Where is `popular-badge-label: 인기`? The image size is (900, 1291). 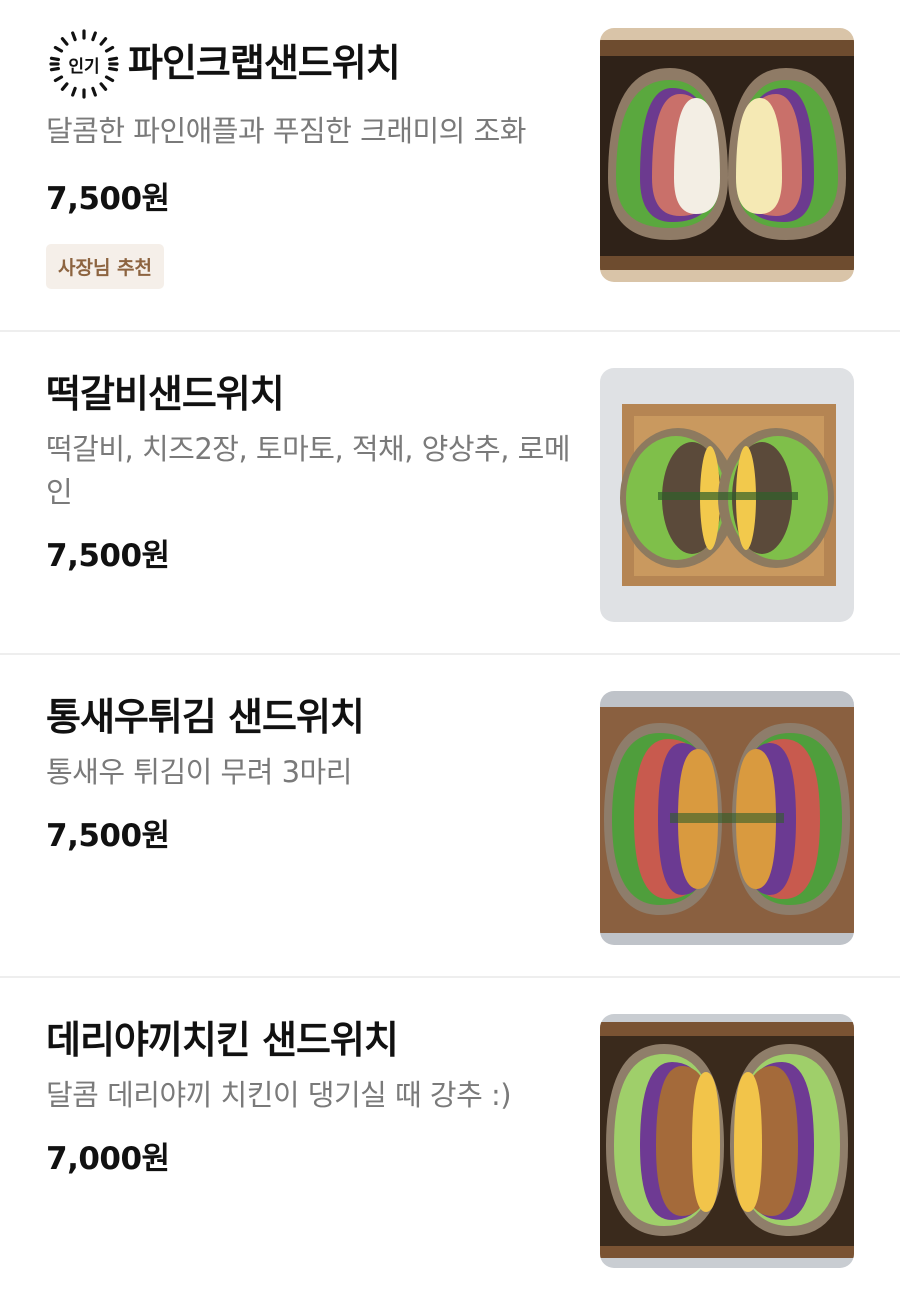 popular-badge-label: 인기 is located at coordinates (84, 66).